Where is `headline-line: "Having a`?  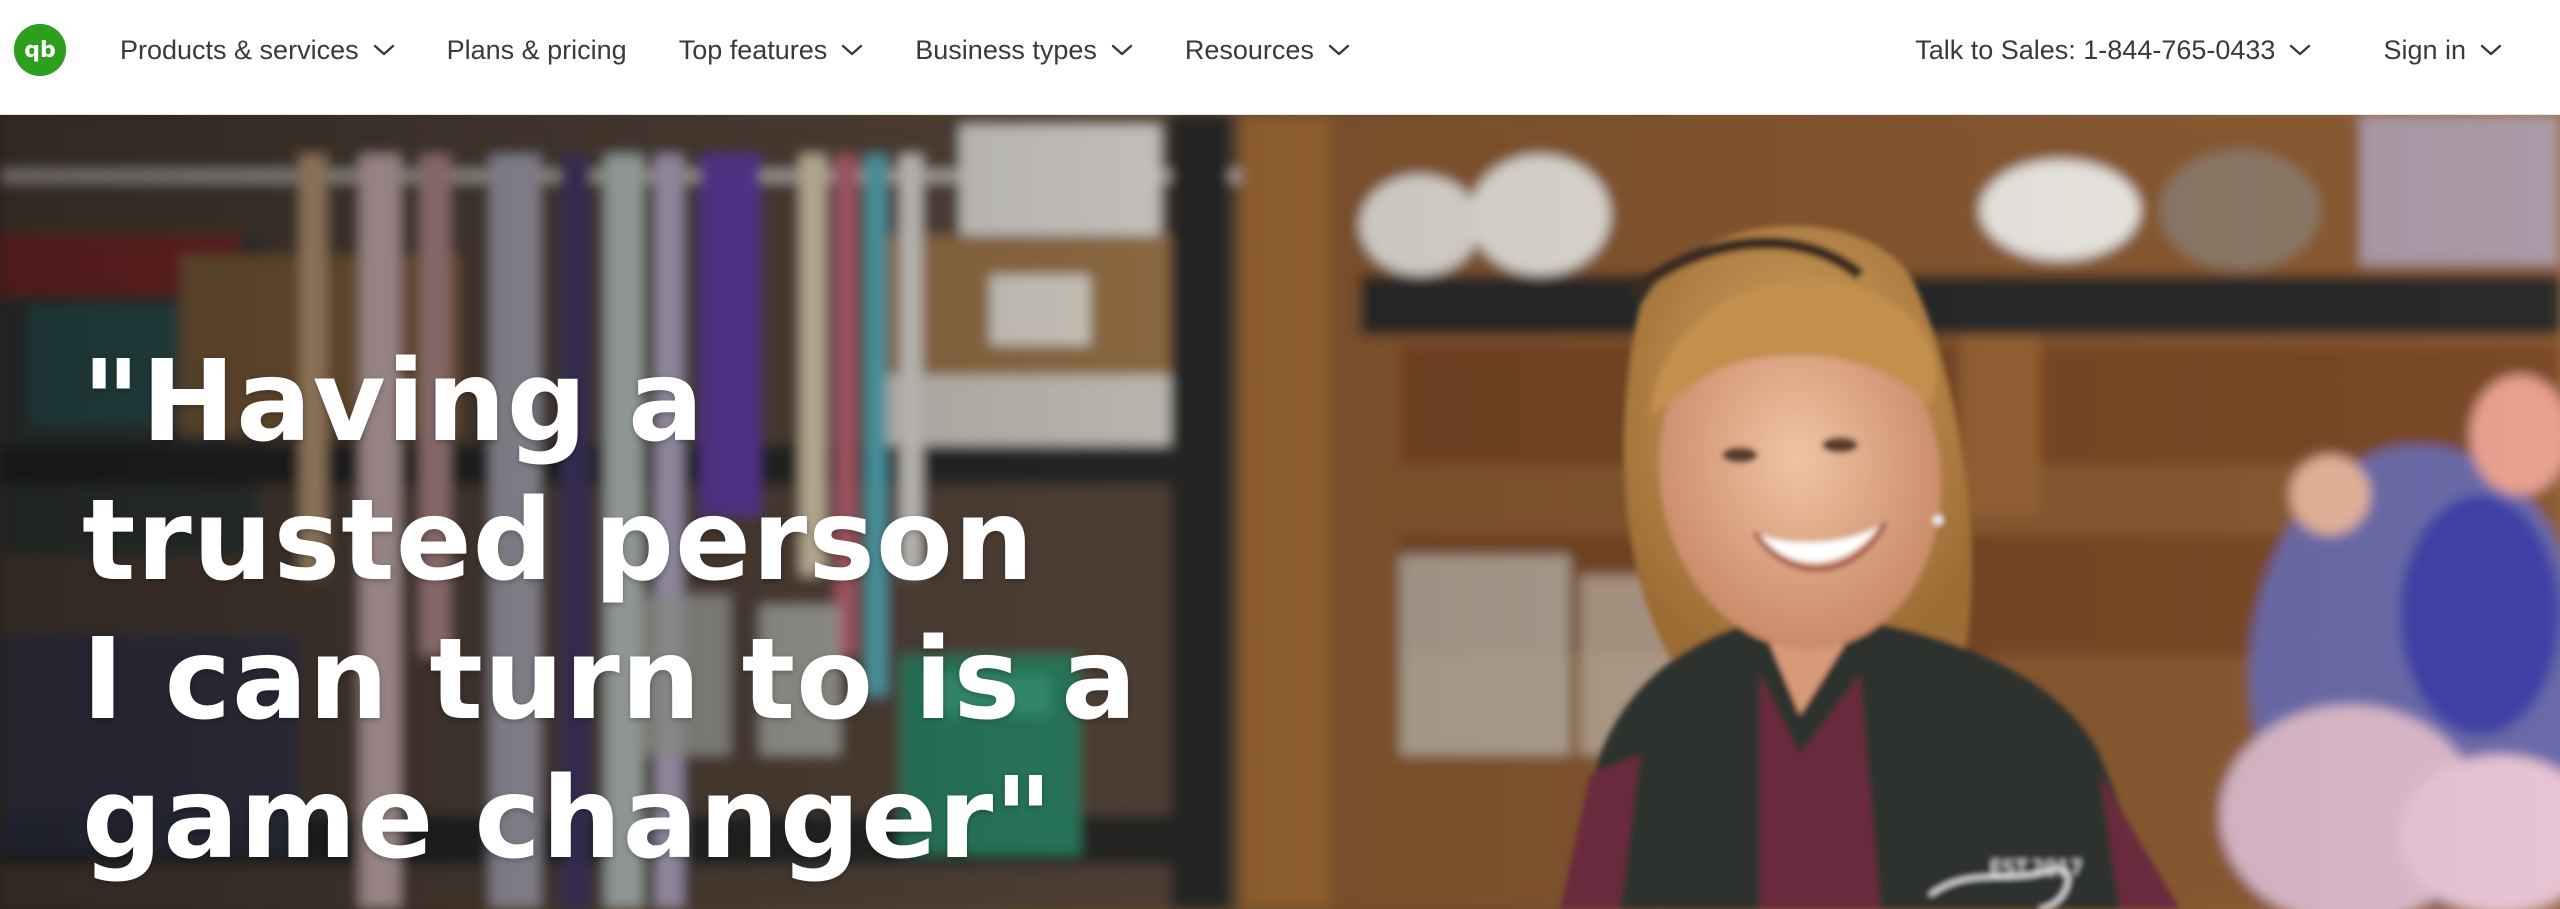
headline-line: "Having a is located at coordinates (393, 402).